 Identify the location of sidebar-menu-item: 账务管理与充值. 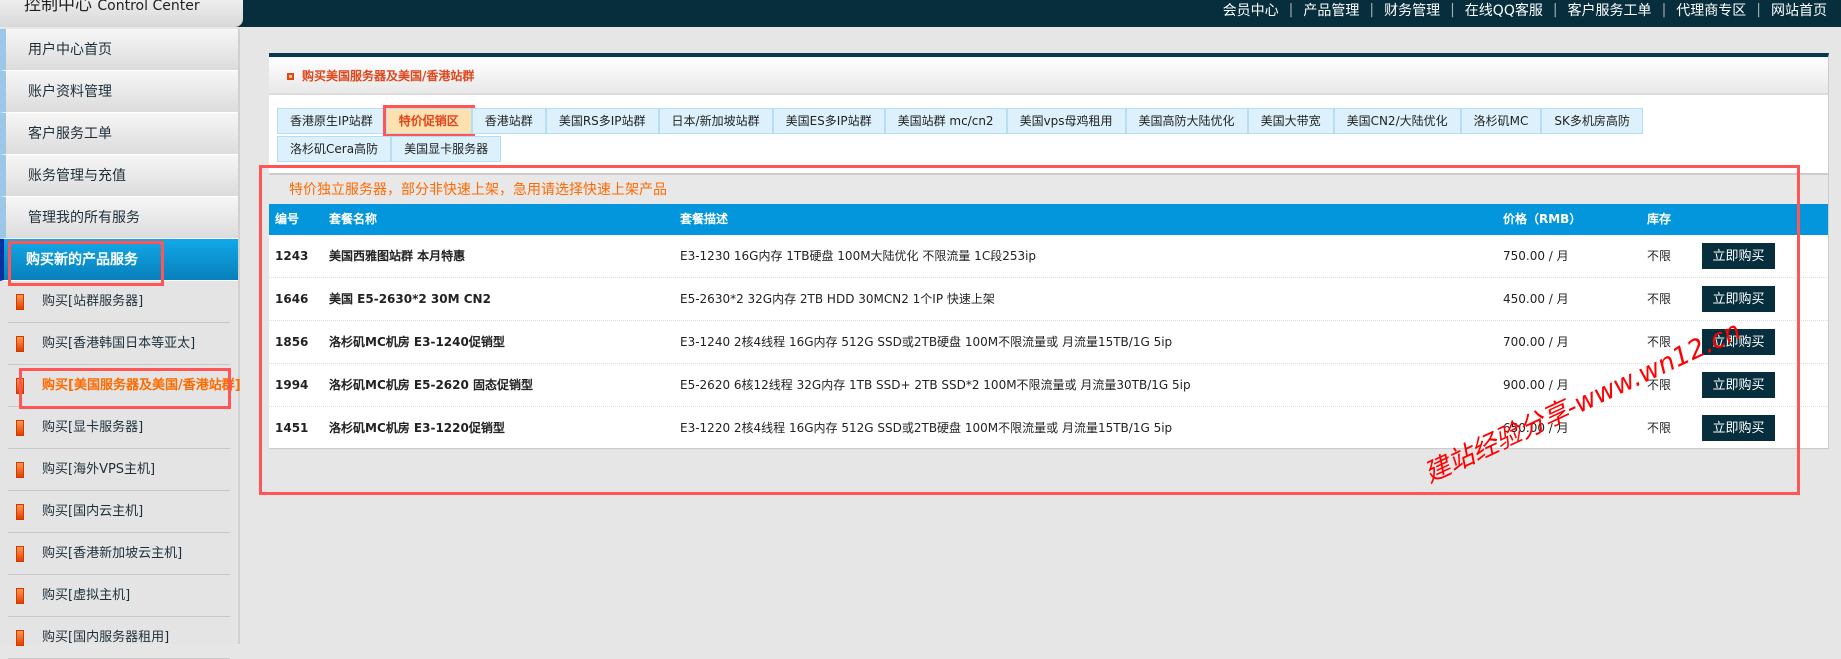
(119, 176).